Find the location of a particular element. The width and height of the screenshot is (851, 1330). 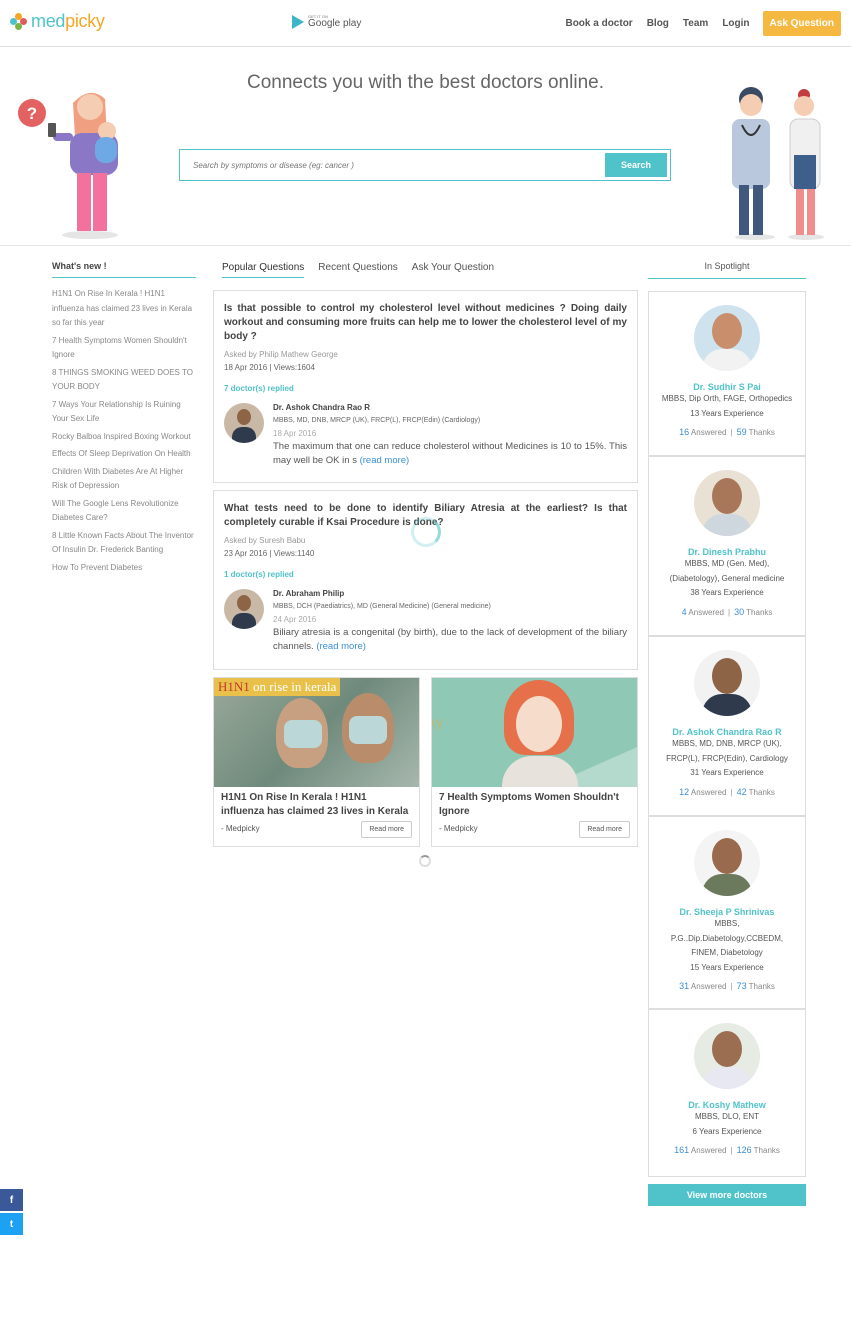

question-date-views: 18 Apr 2016 | Views:1604 is located at coordinates (269, 367).